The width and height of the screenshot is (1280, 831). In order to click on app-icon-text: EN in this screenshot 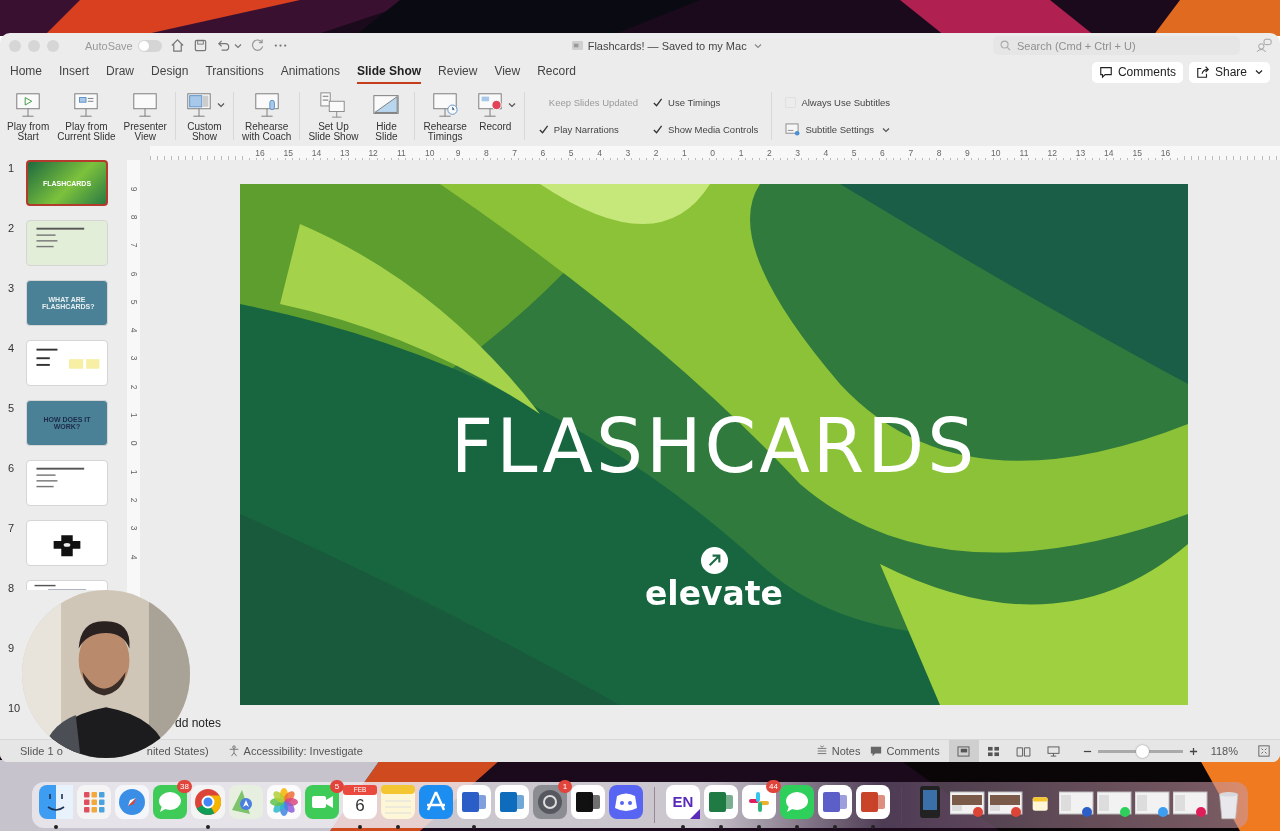, I will do `click(683, 802)`.